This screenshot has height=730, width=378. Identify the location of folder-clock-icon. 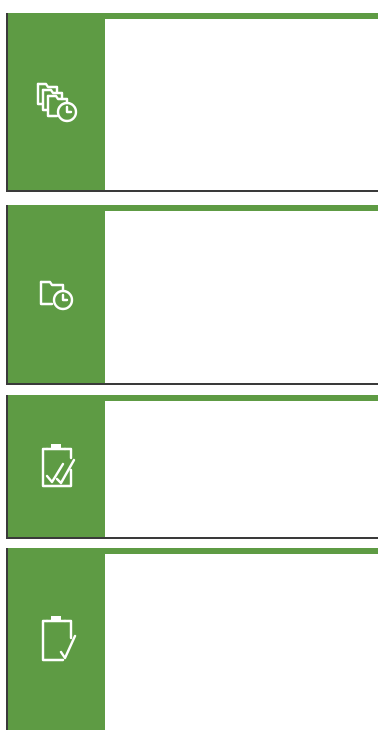
(57, 294).